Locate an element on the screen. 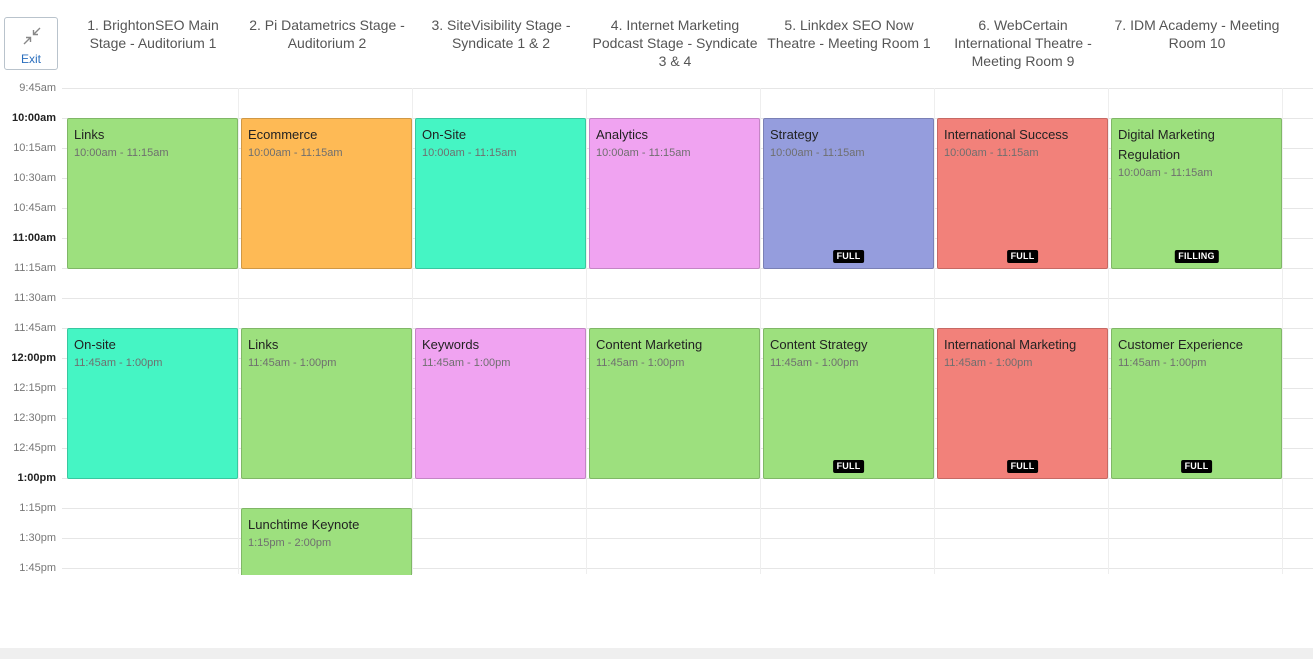 The image size is (1313, 659). session-title: Ecommerce is located at coordinates (283, 134).